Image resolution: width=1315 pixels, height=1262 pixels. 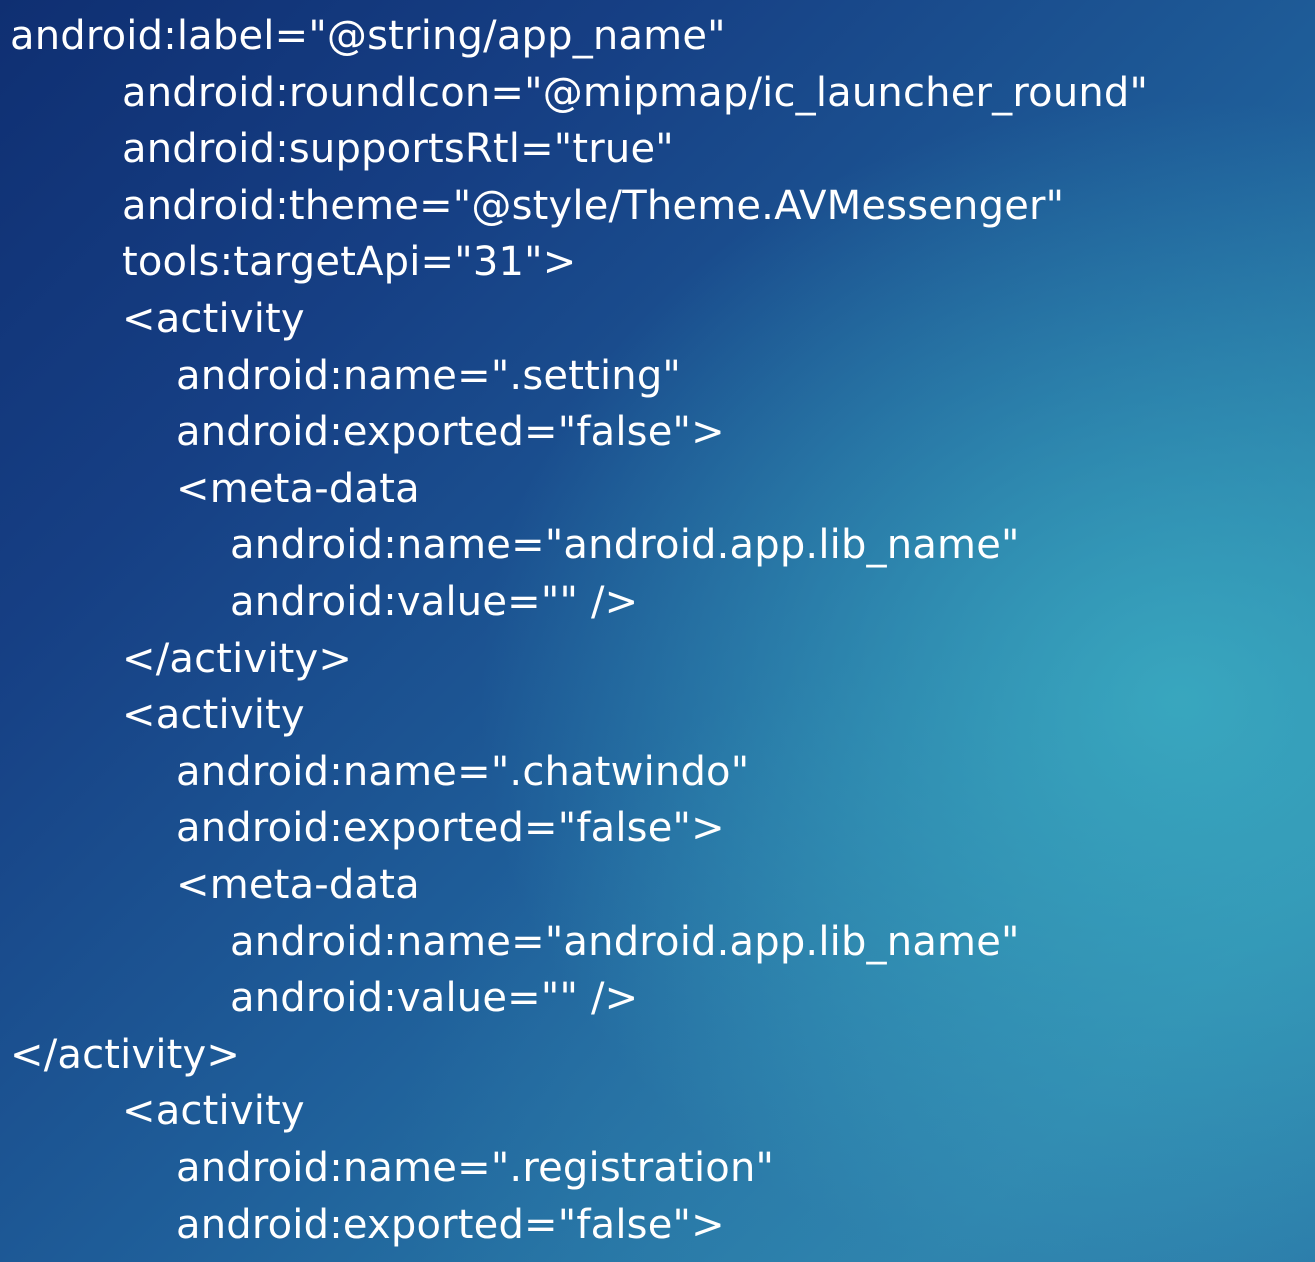 What do you see at coordinates (593, 205) in the screenshot?
I see `code-line: android:theme="@style/Theme.AVMessenger"` at bounding box center [593, 205].